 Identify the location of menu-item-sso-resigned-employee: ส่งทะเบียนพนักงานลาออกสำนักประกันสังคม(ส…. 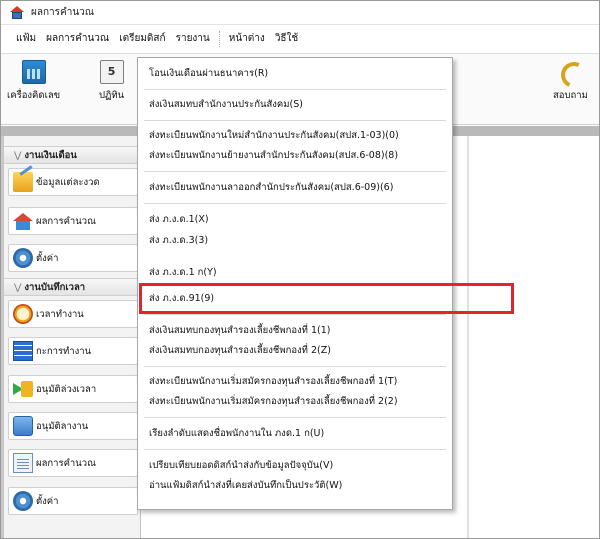
(295, 188).